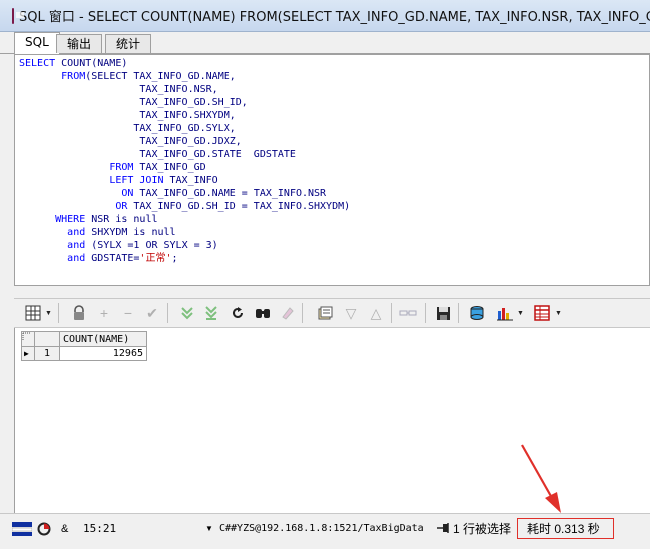  Describe the element at coordinates (559, 313) in the screenshot. I see `table-view-dropdown-icon: ▼` at that location.